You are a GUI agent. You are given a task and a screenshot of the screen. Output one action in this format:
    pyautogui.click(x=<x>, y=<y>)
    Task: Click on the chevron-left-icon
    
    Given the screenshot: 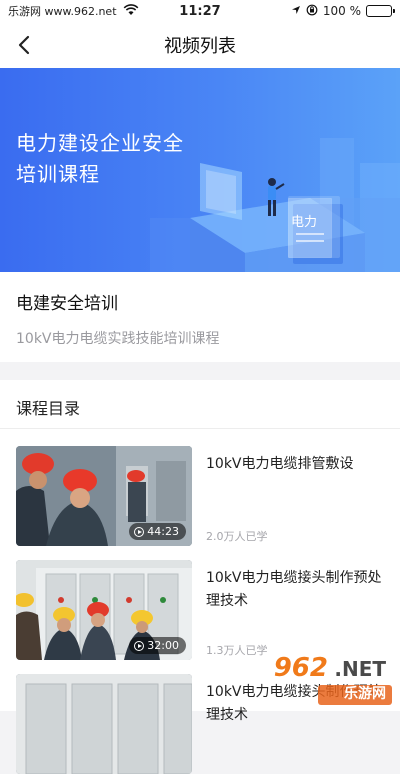 What is the action you would take?
    pyautogui.click(x=24, y=45)
    